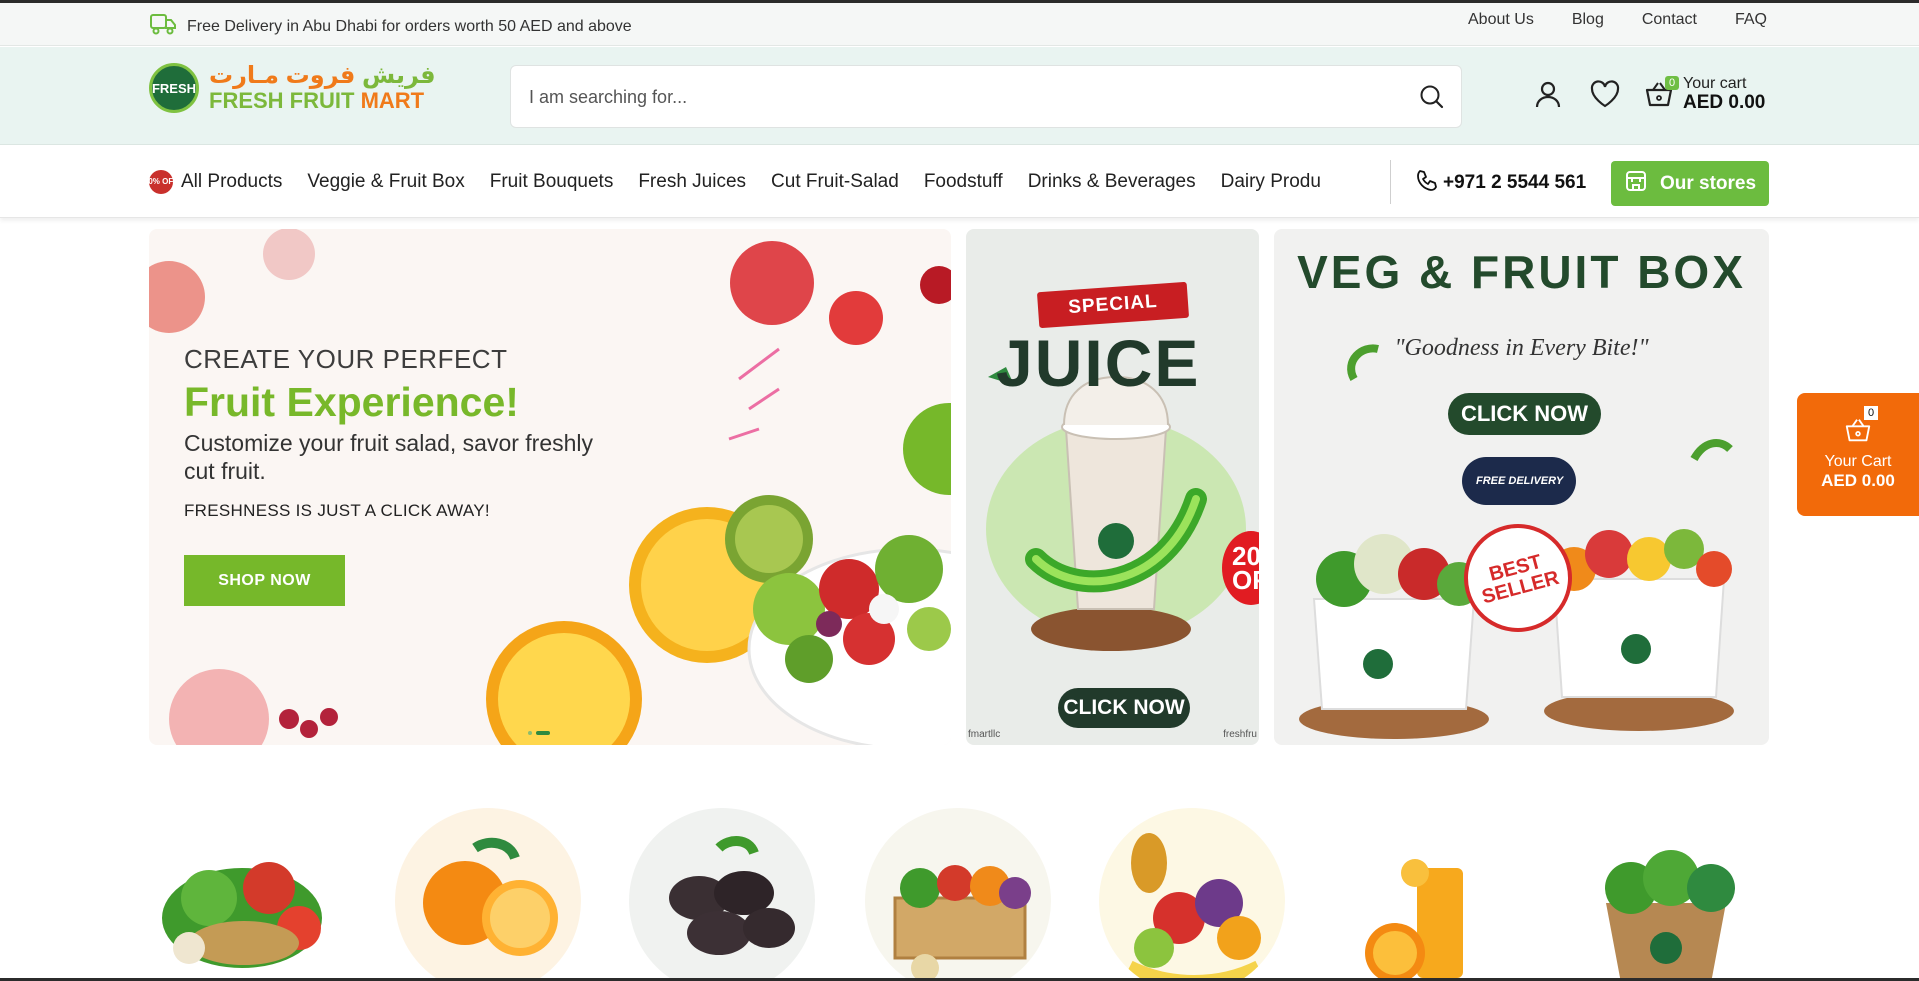 The height and width of the screenshot is (981, 1919). What do you see at coordinates (1240, 734) in the screenshot?
I see `social-handle: freshfru` at bounding box center [1240, 734].